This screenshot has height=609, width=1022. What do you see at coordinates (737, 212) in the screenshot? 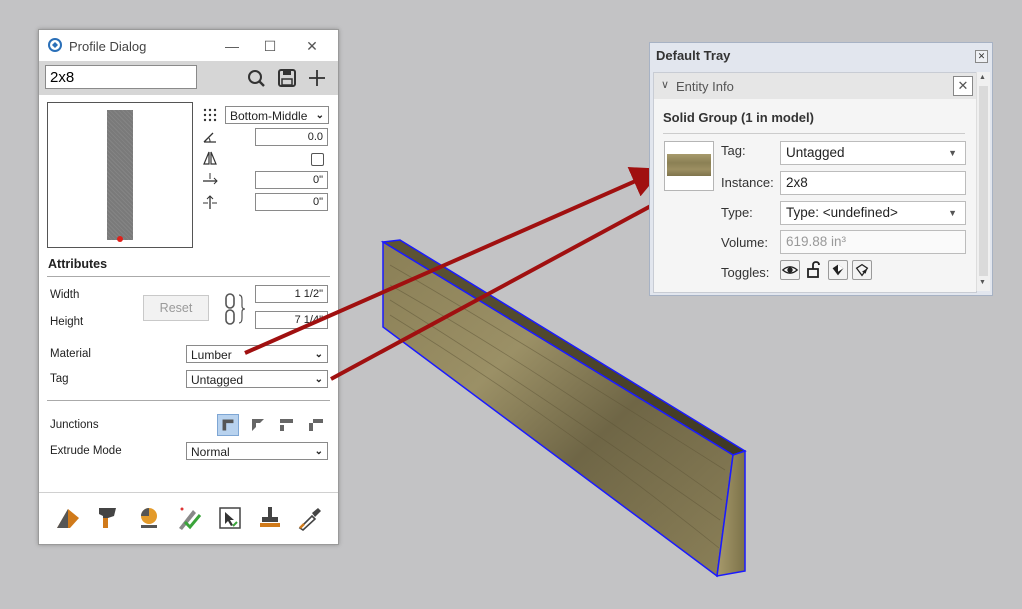
I see `type-label: Type:` at bounding box center [737, 212].